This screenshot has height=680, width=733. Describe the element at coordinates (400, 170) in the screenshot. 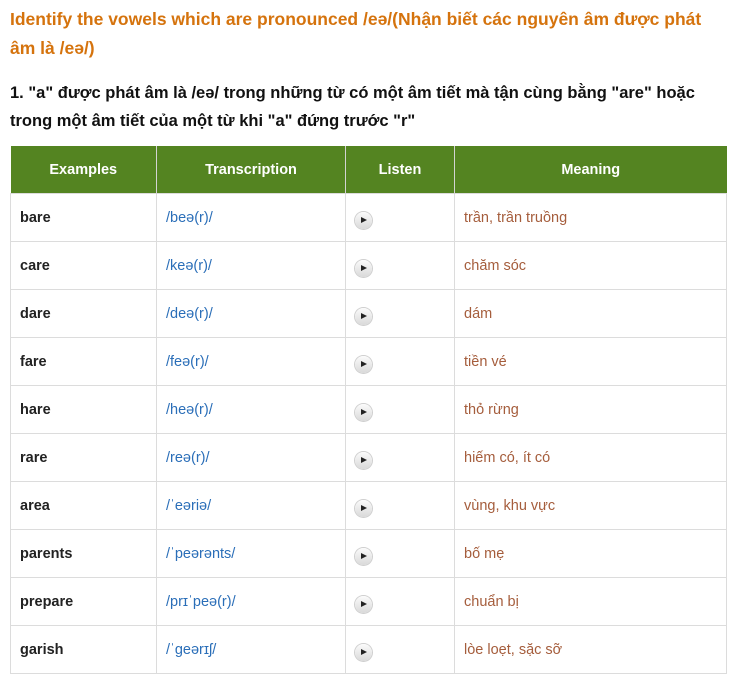

I see `header-listen: Listen` at that location.